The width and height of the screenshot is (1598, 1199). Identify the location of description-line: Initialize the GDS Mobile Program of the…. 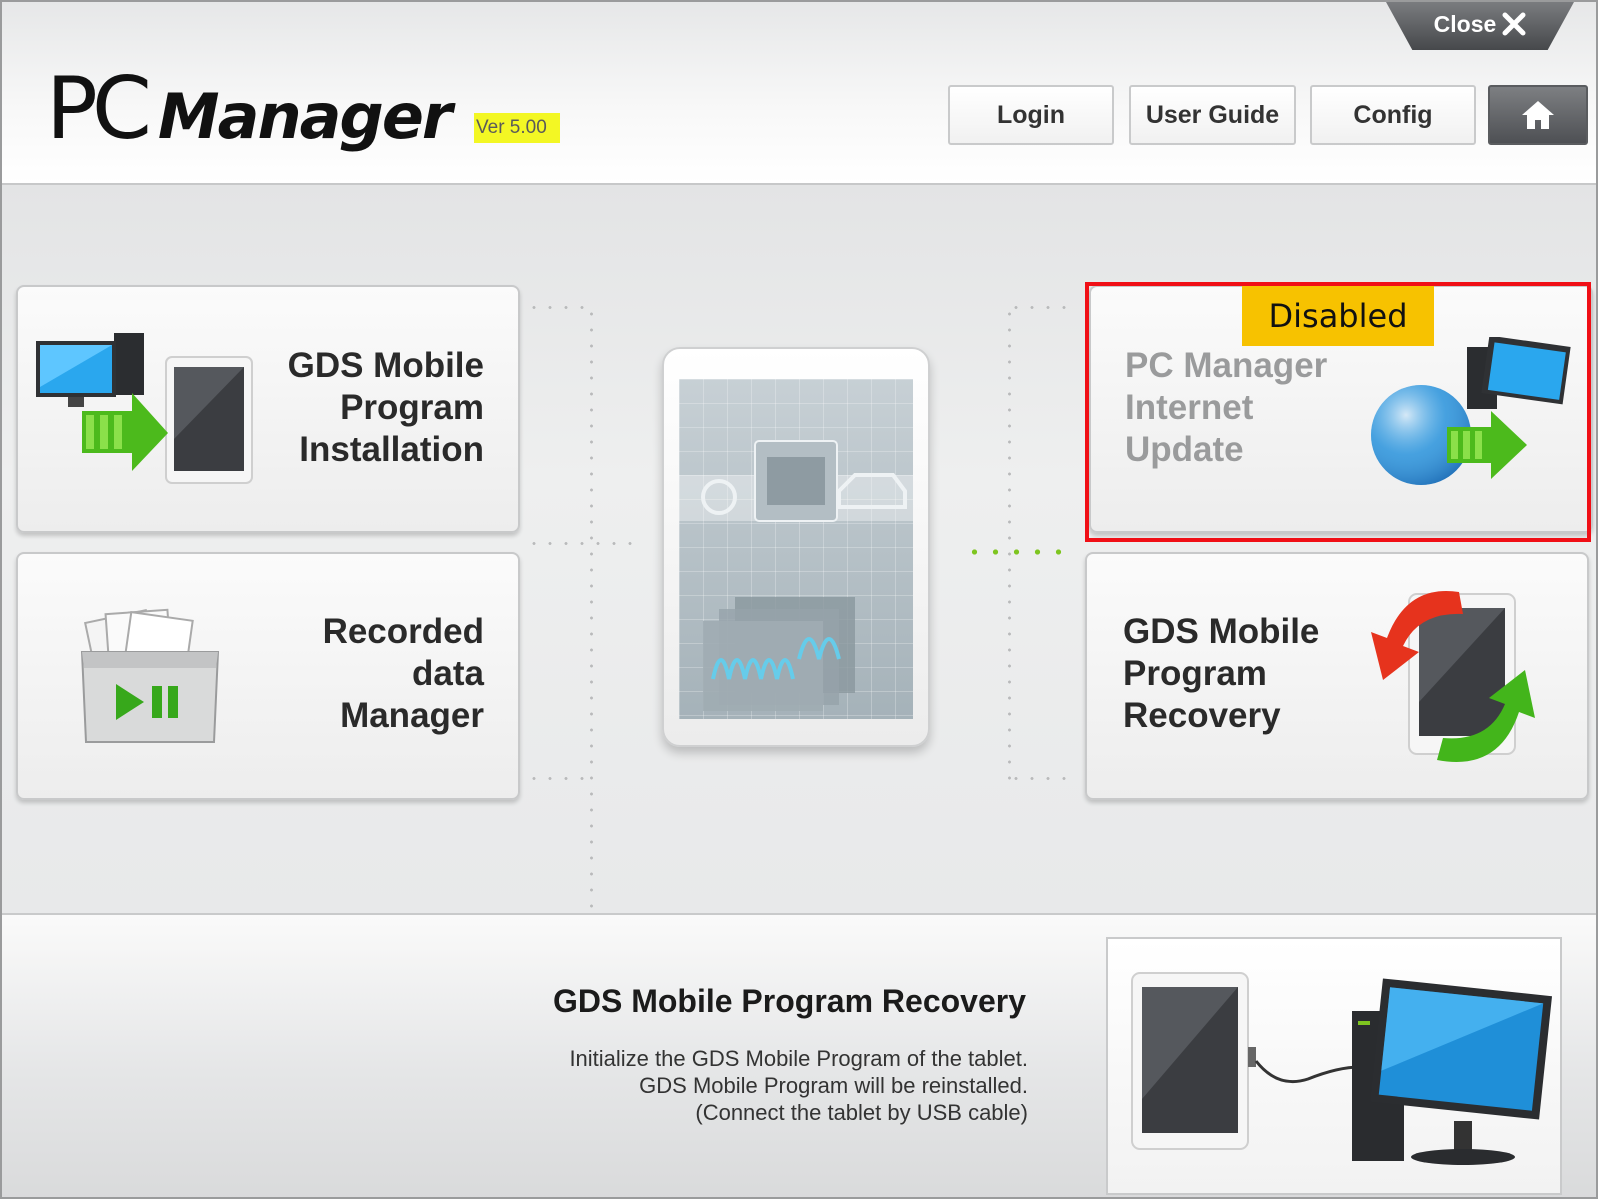
(798, 1058).